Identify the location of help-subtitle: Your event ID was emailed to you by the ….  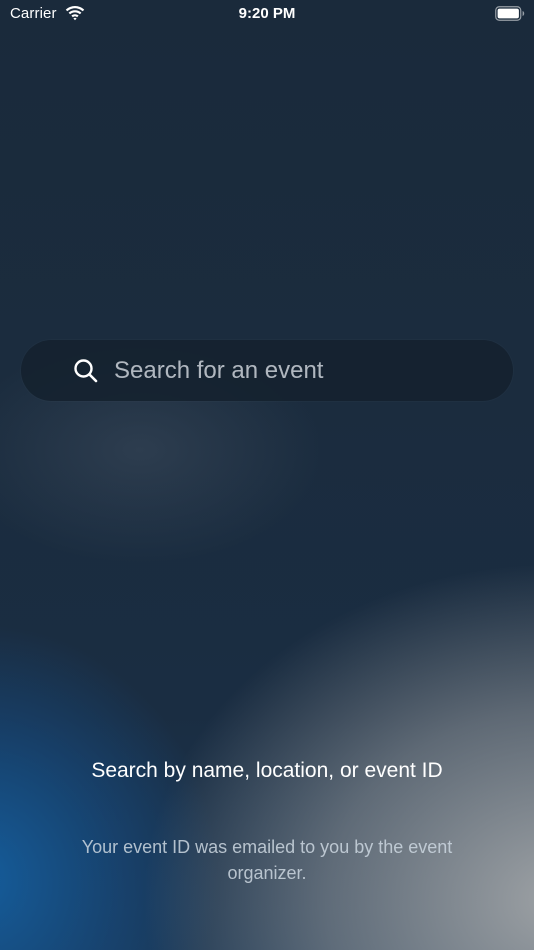
(267, 860).